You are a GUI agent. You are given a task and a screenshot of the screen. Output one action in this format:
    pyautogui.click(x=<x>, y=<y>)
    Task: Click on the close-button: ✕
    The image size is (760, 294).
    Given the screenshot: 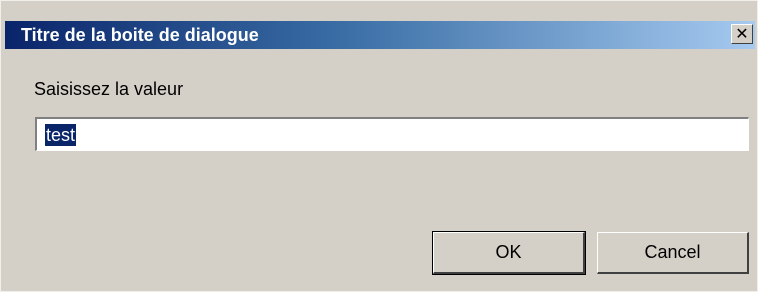 What is the action you would take?
    pyautogui.click(x=742, y=34)
    